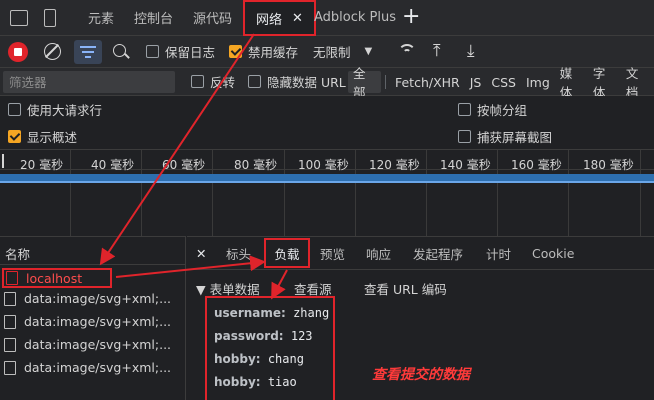  What do you see at coordinates (297, 18) in the screenshot?
I see `close-icon: ✕` at bounding box center [297, 18].